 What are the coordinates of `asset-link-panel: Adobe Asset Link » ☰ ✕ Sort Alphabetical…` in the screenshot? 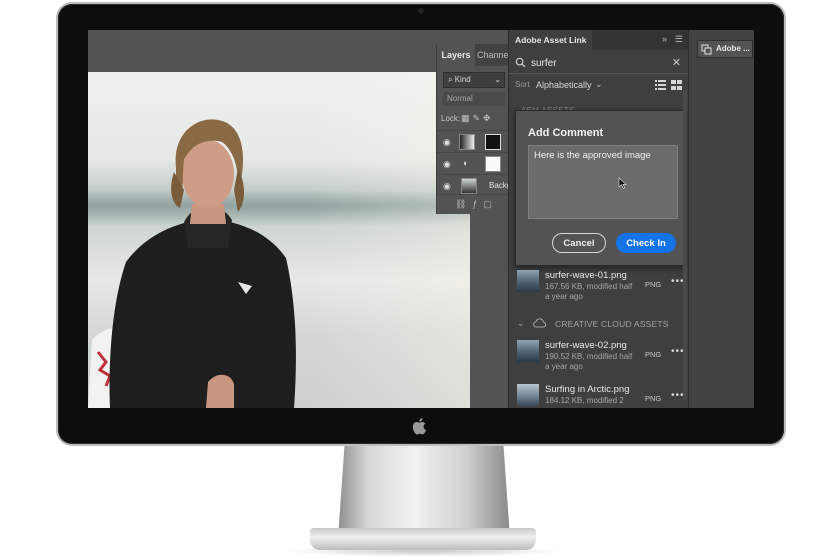 It's located at (598, 219).